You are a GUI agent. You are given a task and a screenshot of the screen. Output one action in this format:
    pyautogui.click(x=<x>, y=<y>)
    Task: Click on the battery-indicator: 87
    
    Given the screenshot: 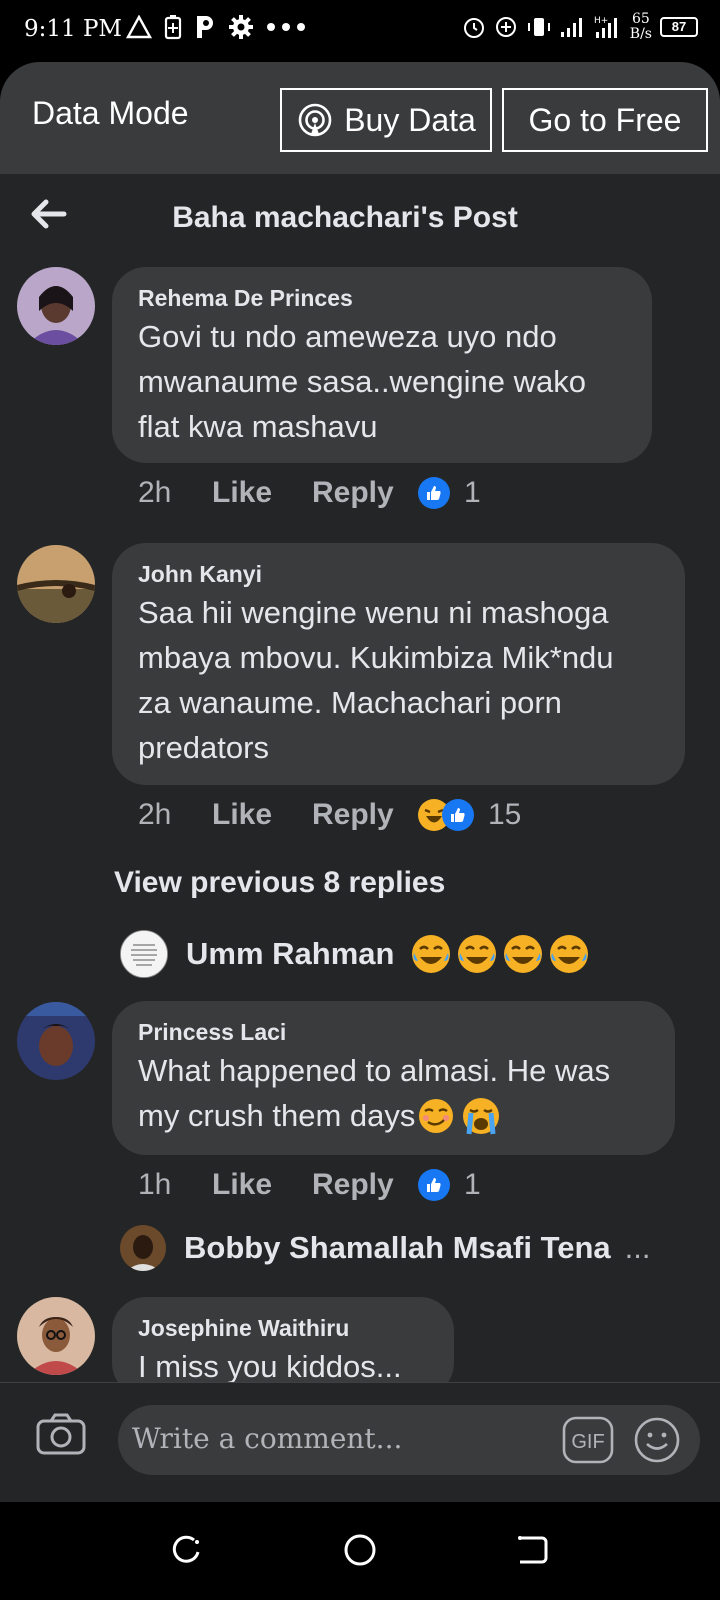 What is the action you would take?
    pyautogui.click(x=679, y=27)
    